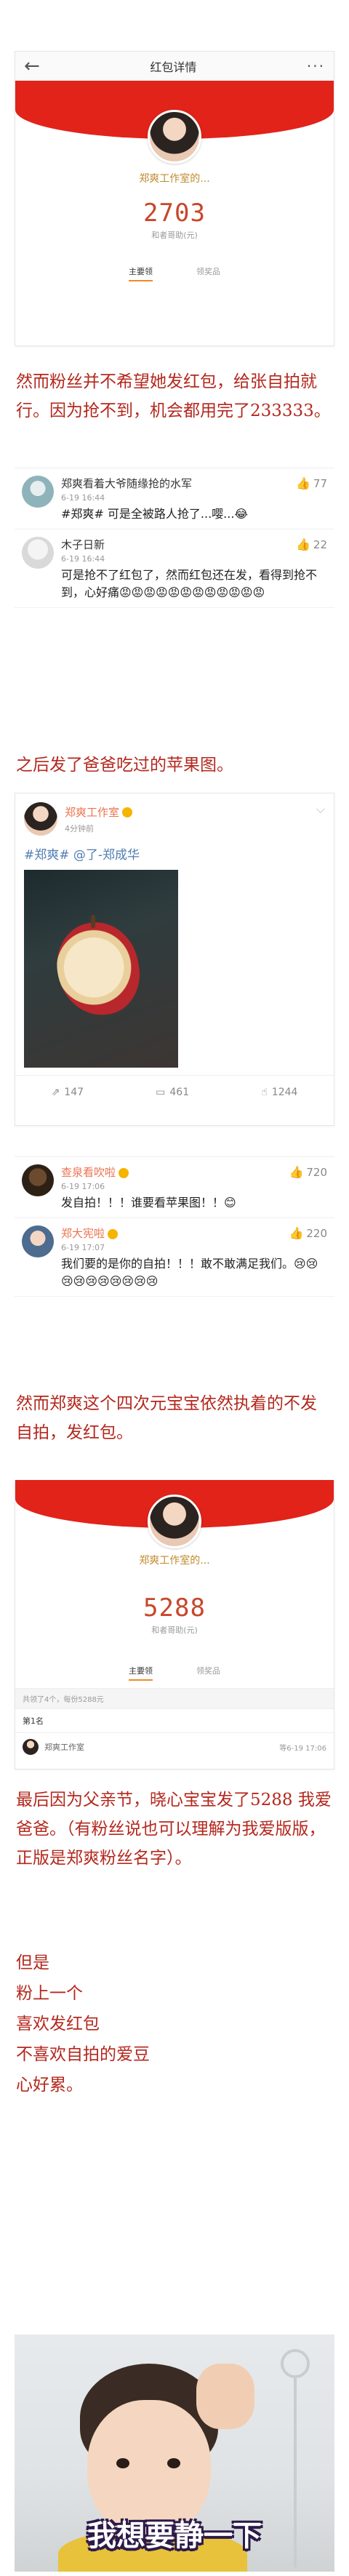 This screenshot has width=349, height=2576. What do you see at coordinates (320, 809) in the screenshot?
I see `chevron-down-icon: ⌵` at bounding box center [320, 809].